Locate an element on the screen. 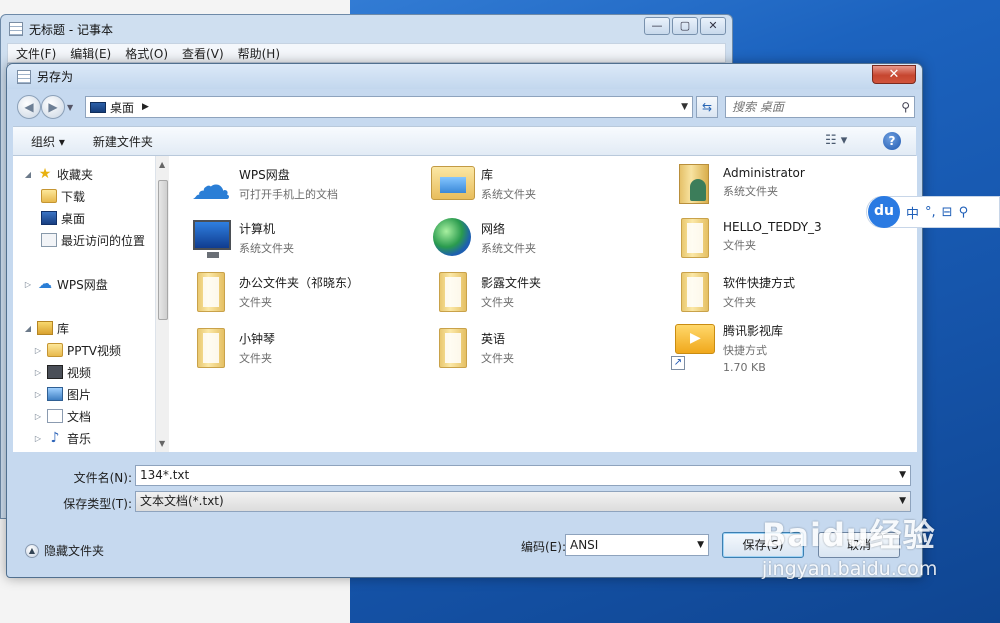 Image resolution: width=1000 pixels, height=623 pixels. menu-edit: 编辑(E) is located at coordinates (90, 53).